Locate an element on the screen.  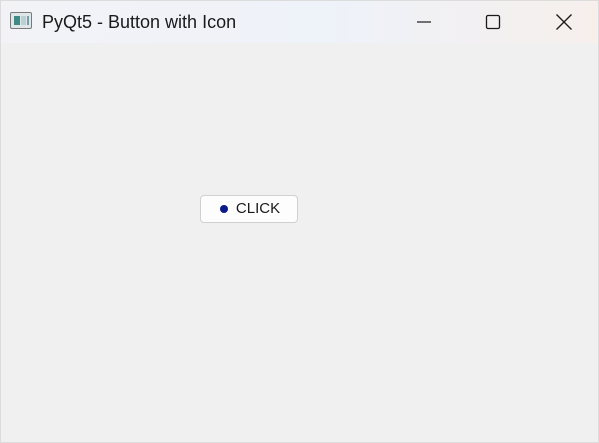
maximize-button is located at coordinates (493, 22).